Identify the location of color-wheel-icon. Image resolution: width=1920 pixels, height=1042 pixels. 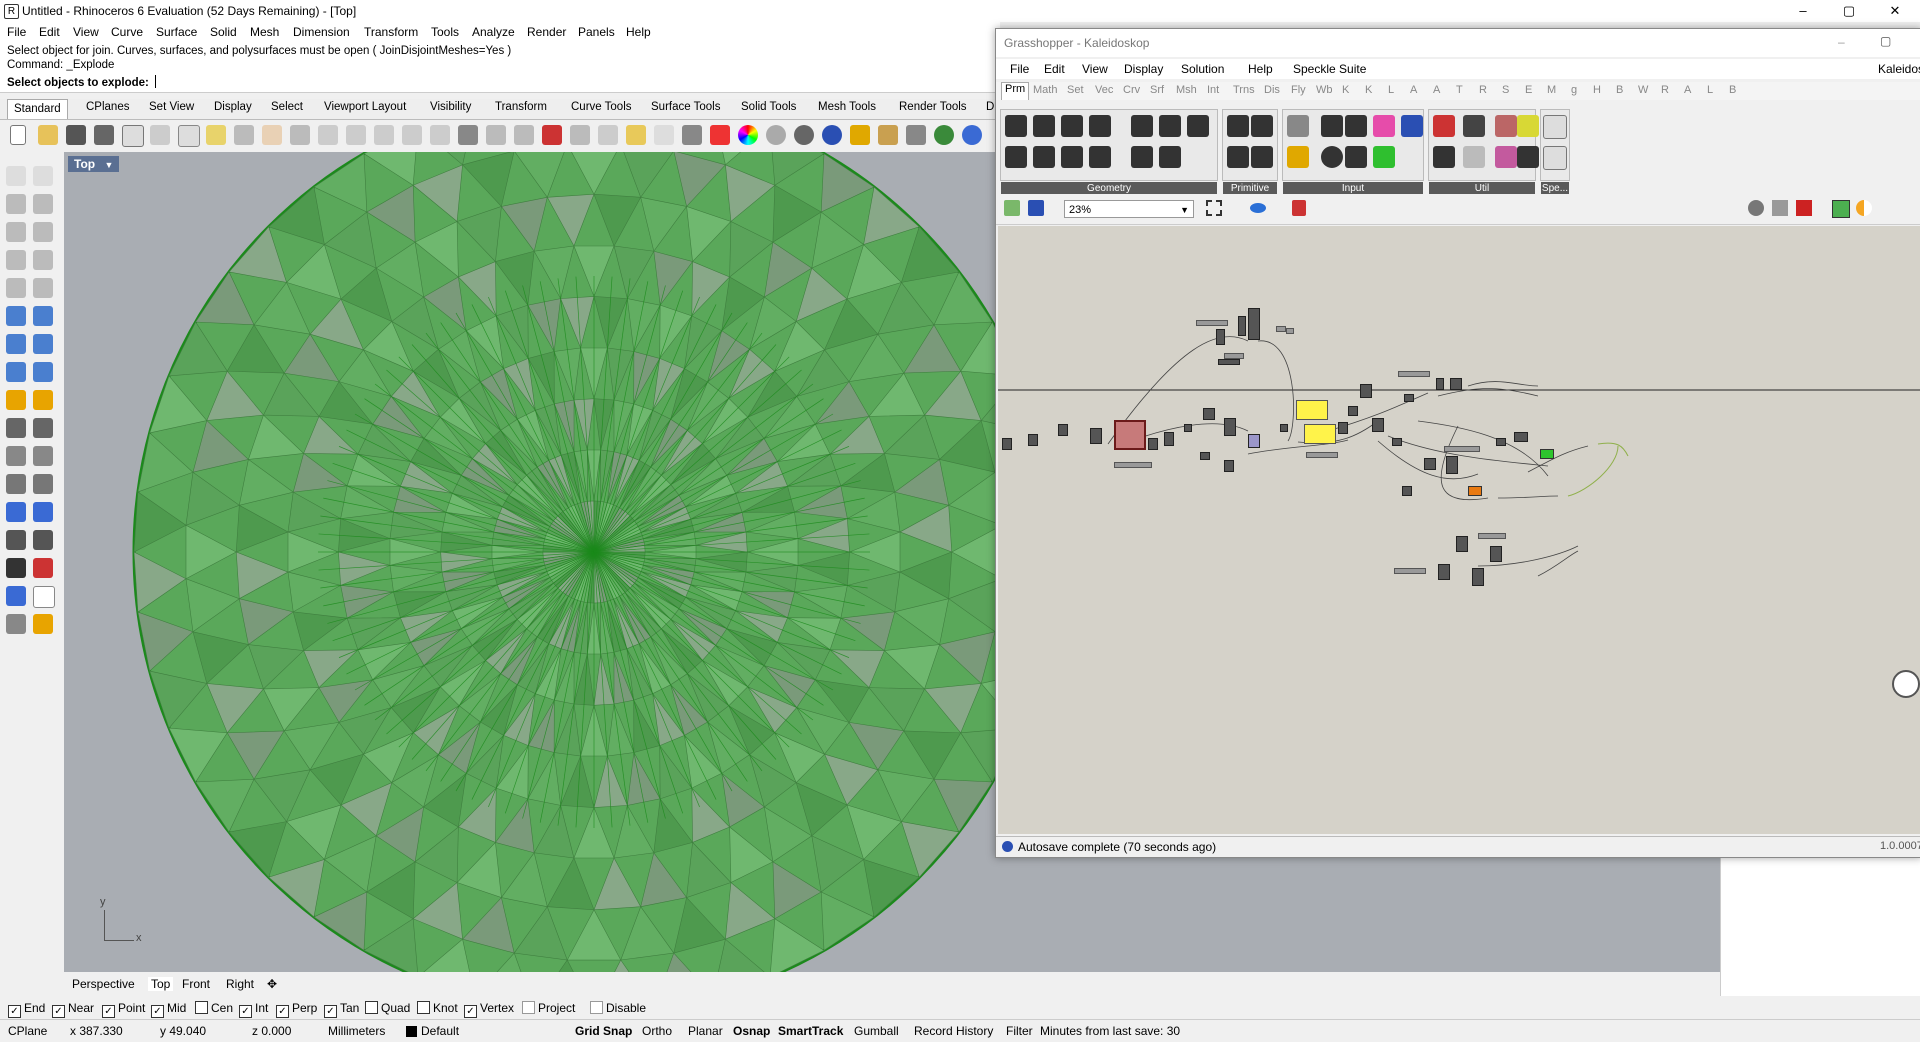
(748, 135).